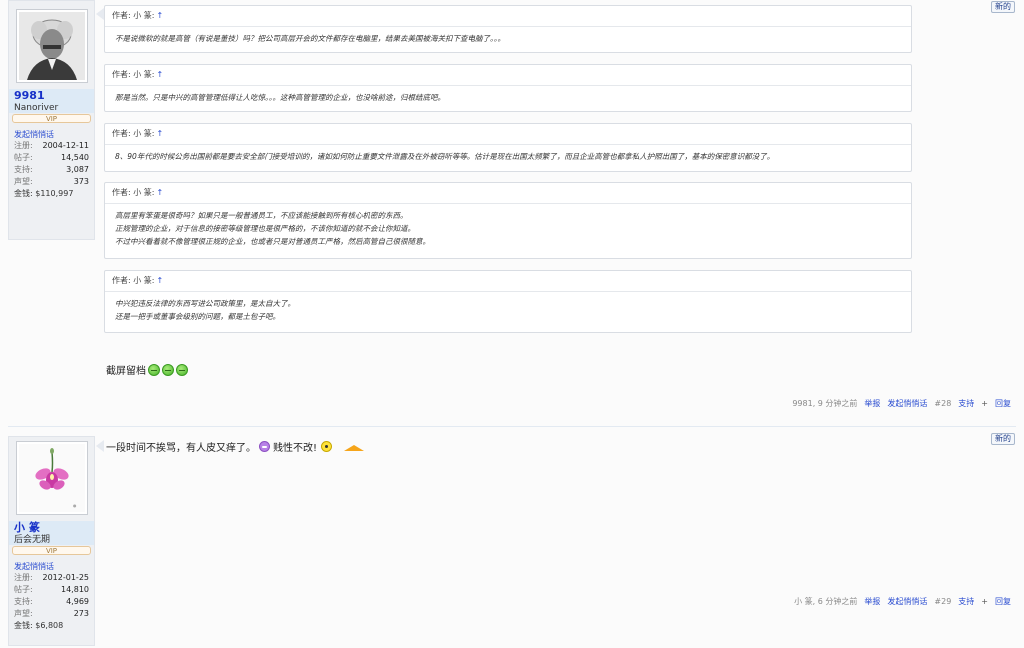 This screenshot has height=648, width=1024. What do you see at coordinates (51, 182) in the screenshot?
I see `stat-reputation: 声望: 373` at bounding box center [51, 182].